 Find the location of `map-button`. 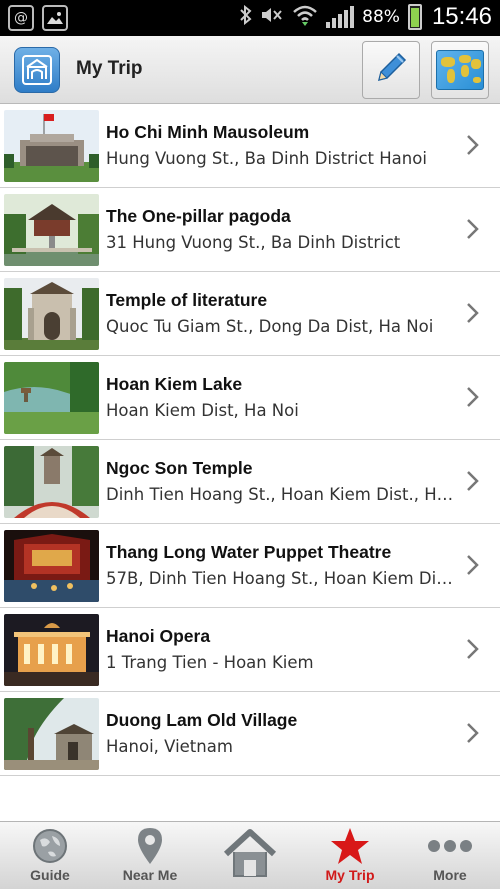

map-button is located at coordinates (460, 70).